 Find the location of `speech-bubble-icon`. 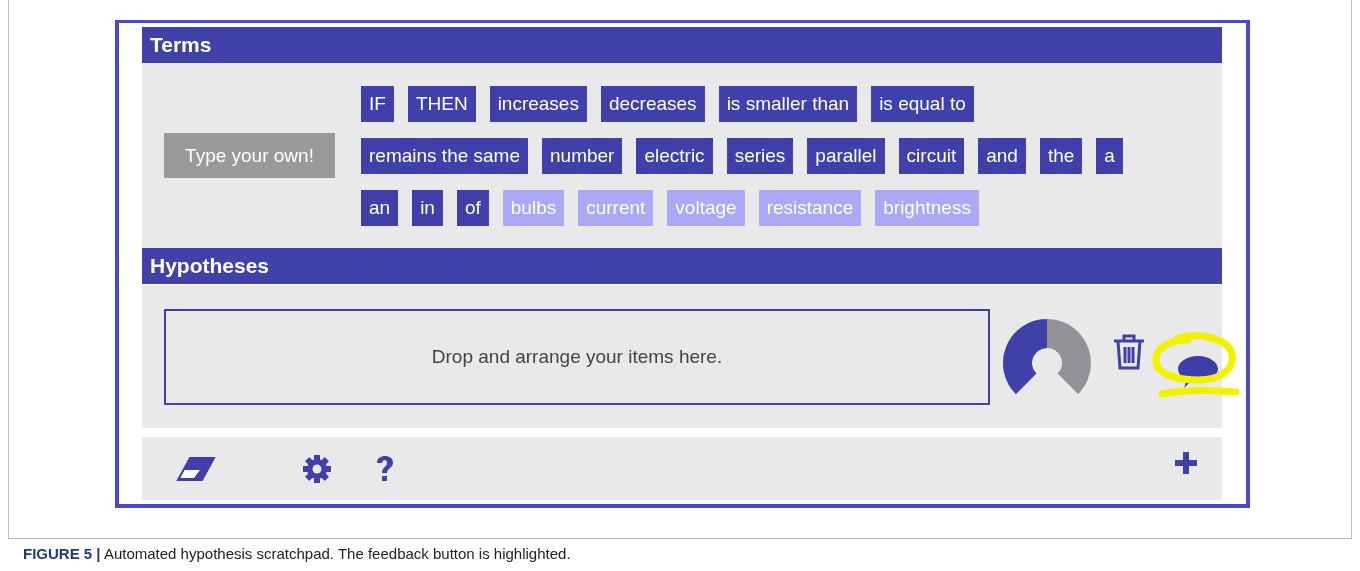

speech-bubble-icon is located at coordinates (1198, 371).